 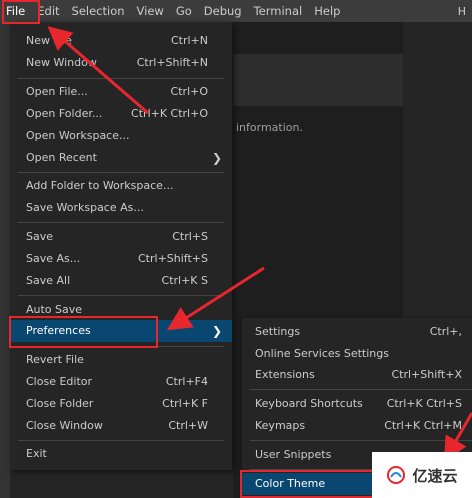 I want to click on menu-item-label: Keyboard Shortcuts, so click(x=309, y=403).